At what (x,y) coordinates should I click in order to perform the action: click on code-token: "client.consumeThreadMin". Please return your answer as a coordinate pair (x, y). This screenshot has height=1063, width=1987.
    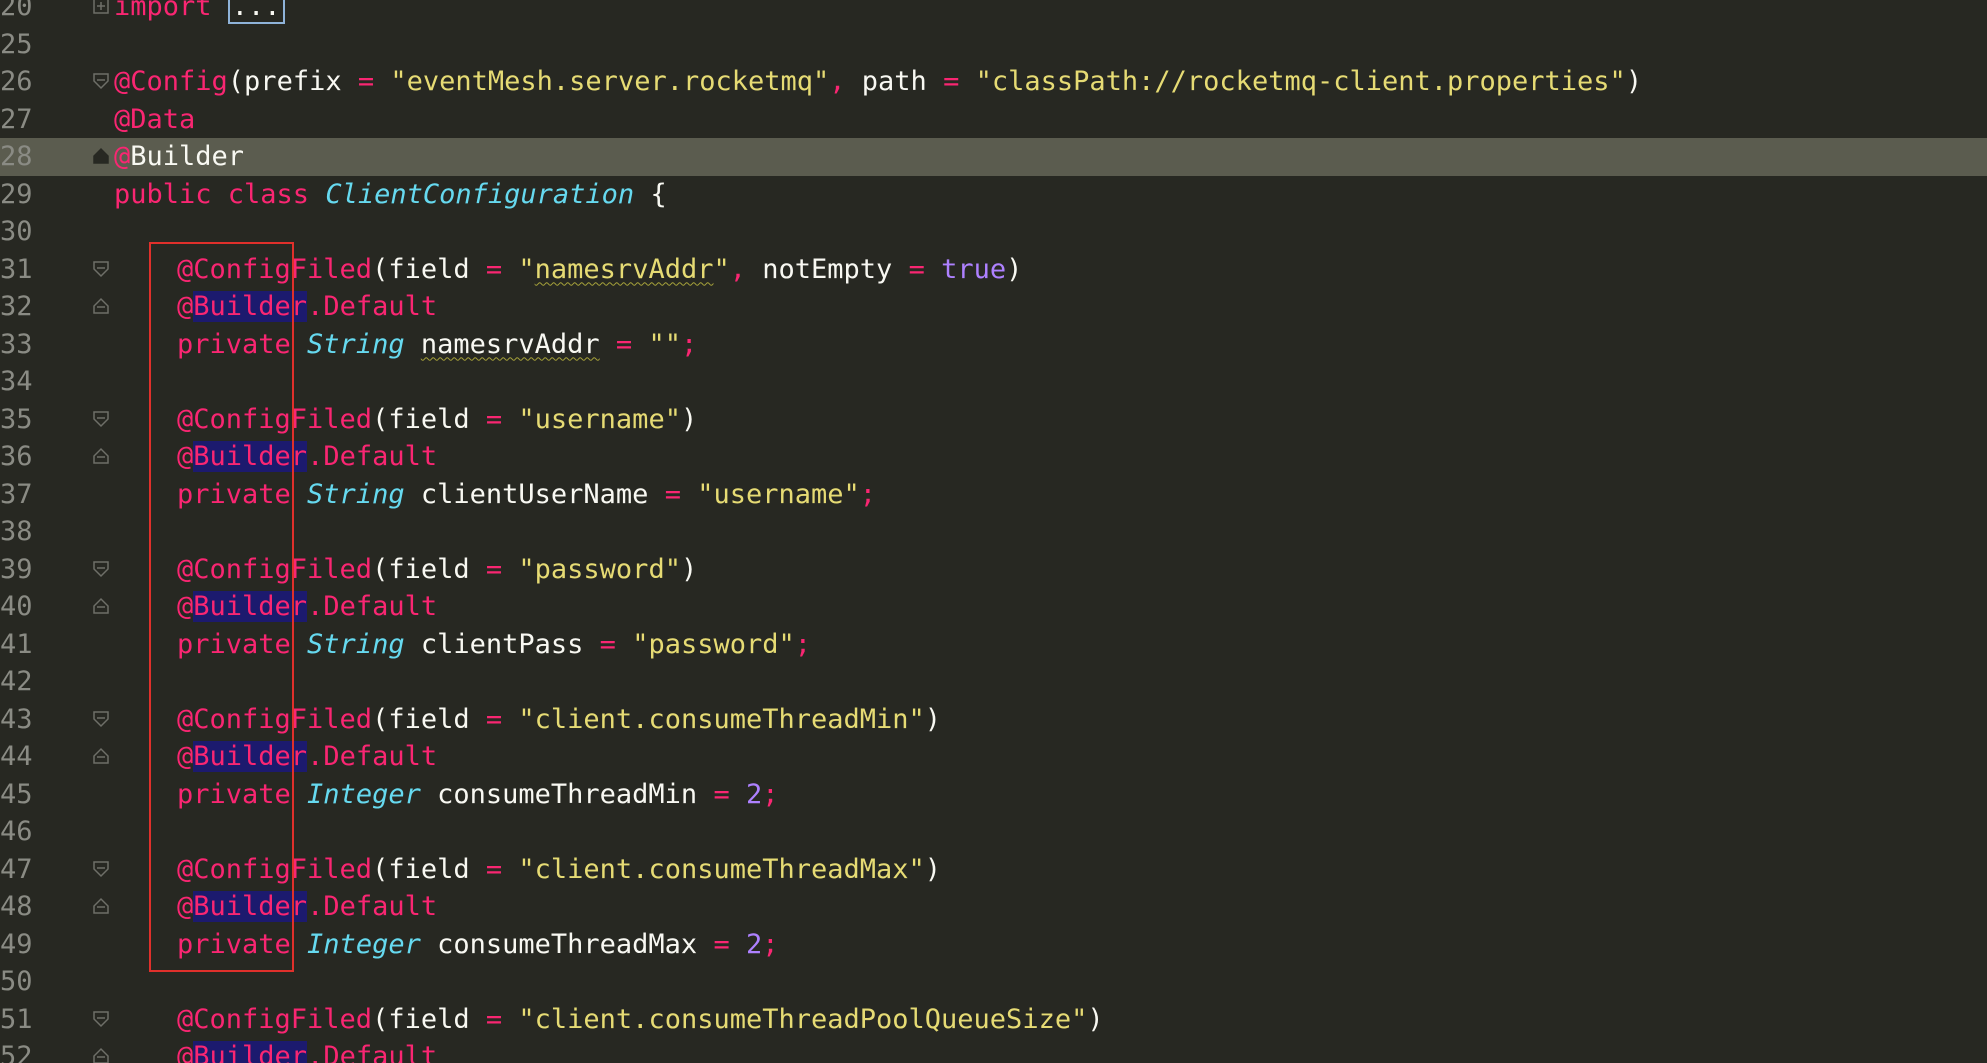
    Looking at the image, I should click on (713, 719).